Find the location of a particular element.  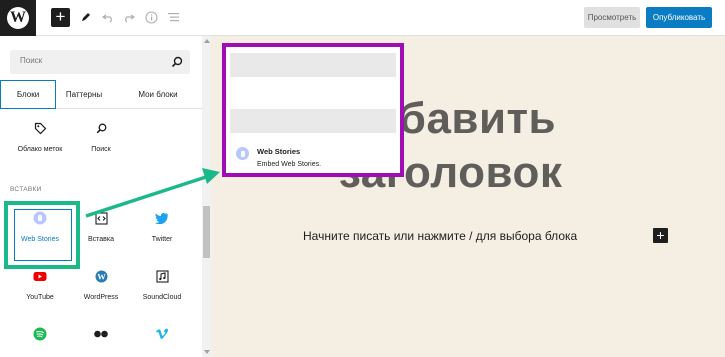

tag-icon is located at coordinates (40, 128).